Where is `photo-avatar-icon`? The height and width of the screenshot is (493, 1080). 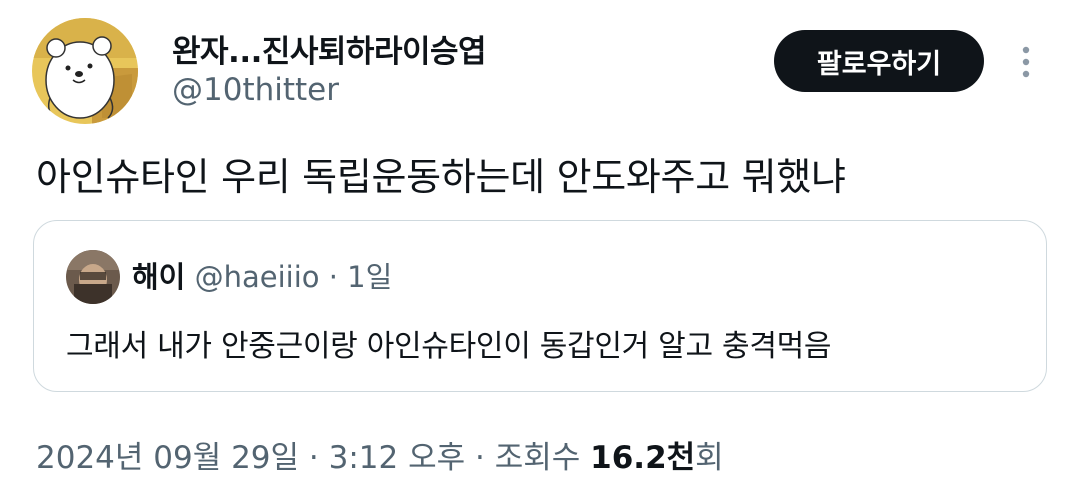
photo-avatar-icon is located at coordinates (93, 277).